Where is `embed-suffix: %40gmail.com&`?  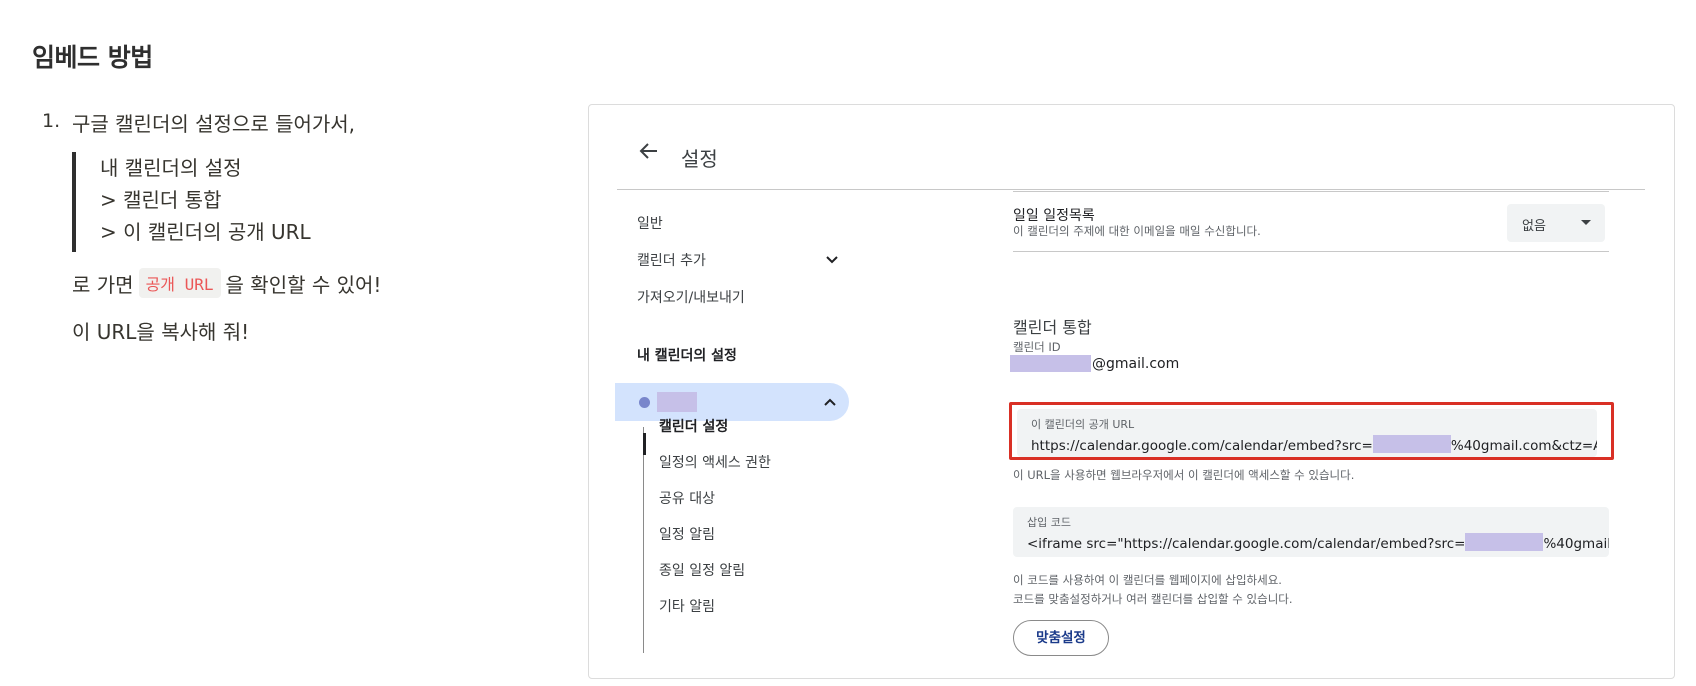 embed-suffix: %40gmail.com& is located at coordinates (1576, 544).